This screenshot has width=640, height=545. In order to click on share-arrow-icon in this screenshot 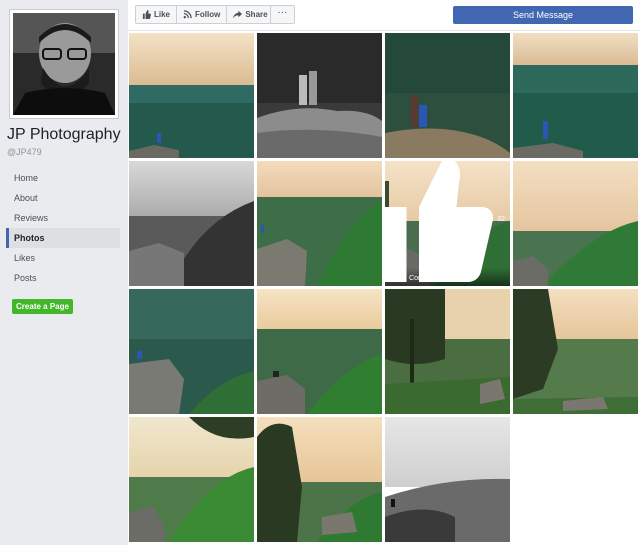, I will do `click(238, 14)`.